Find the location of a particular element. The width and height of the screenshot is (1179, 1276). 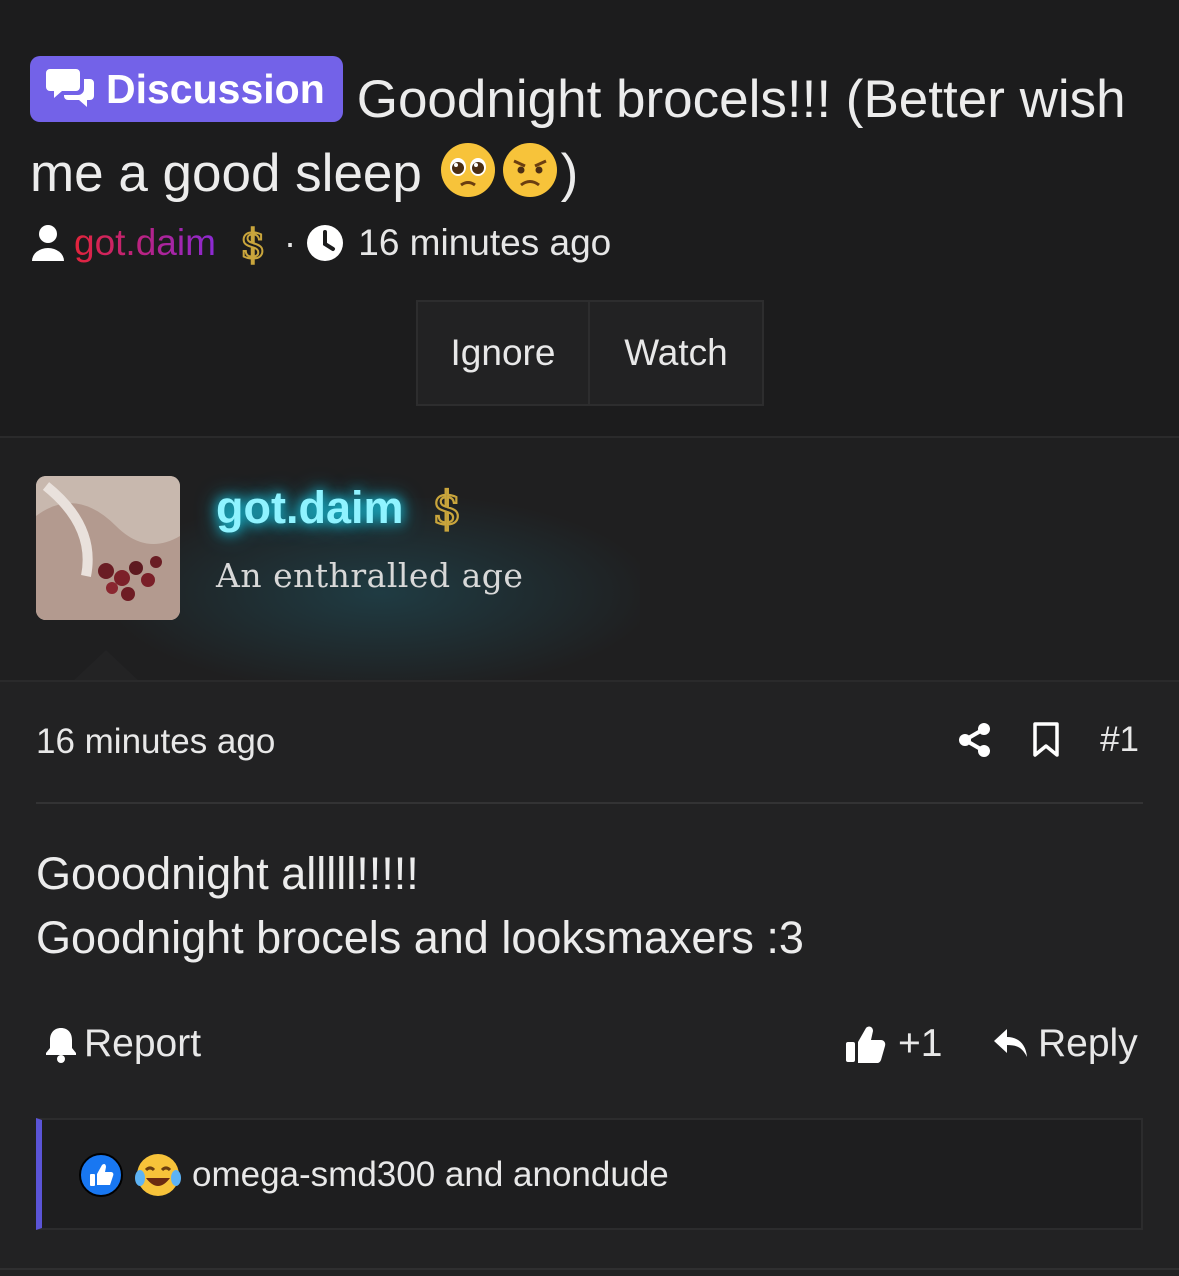

title-close: ) is located at coordinates (569, 173).